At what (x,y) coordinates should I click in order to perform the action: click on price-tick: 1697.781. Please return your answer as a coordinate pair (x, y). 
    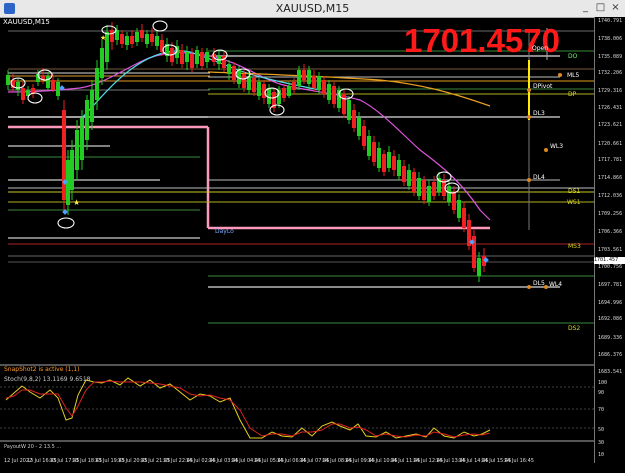
    Looking at the image, I should click on (610, 285).